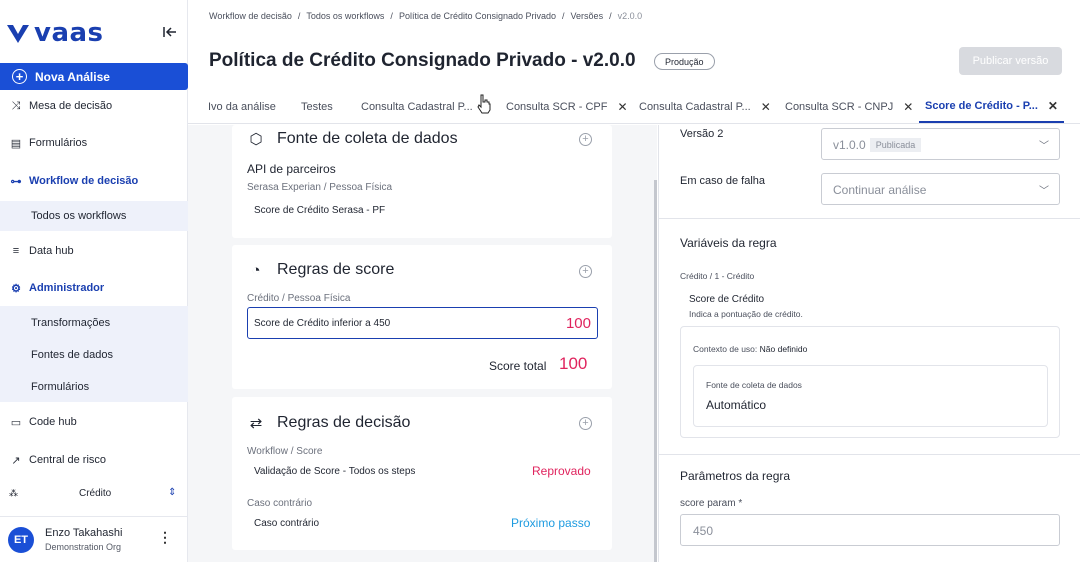  I want to click on source-item: Score de Crédito Serasa - PF, so click(320, 210).